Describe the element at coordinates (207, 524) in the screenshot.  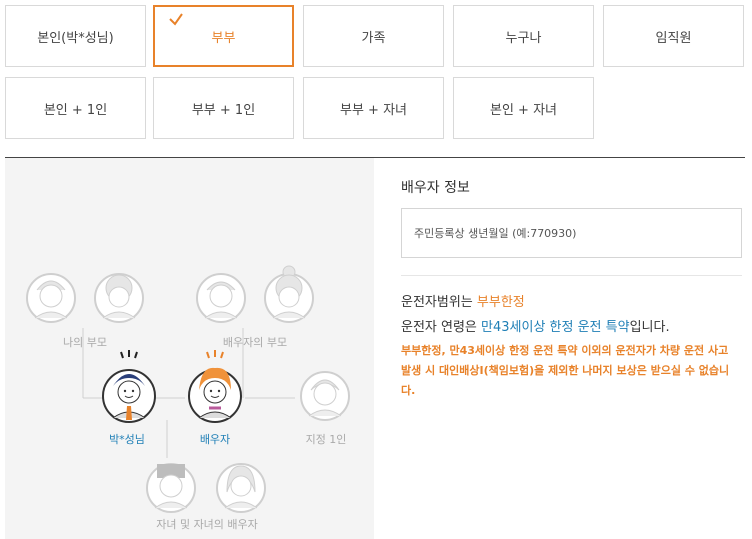
I see `children-label: 자녀 및 자녀의 배우자` at that location.